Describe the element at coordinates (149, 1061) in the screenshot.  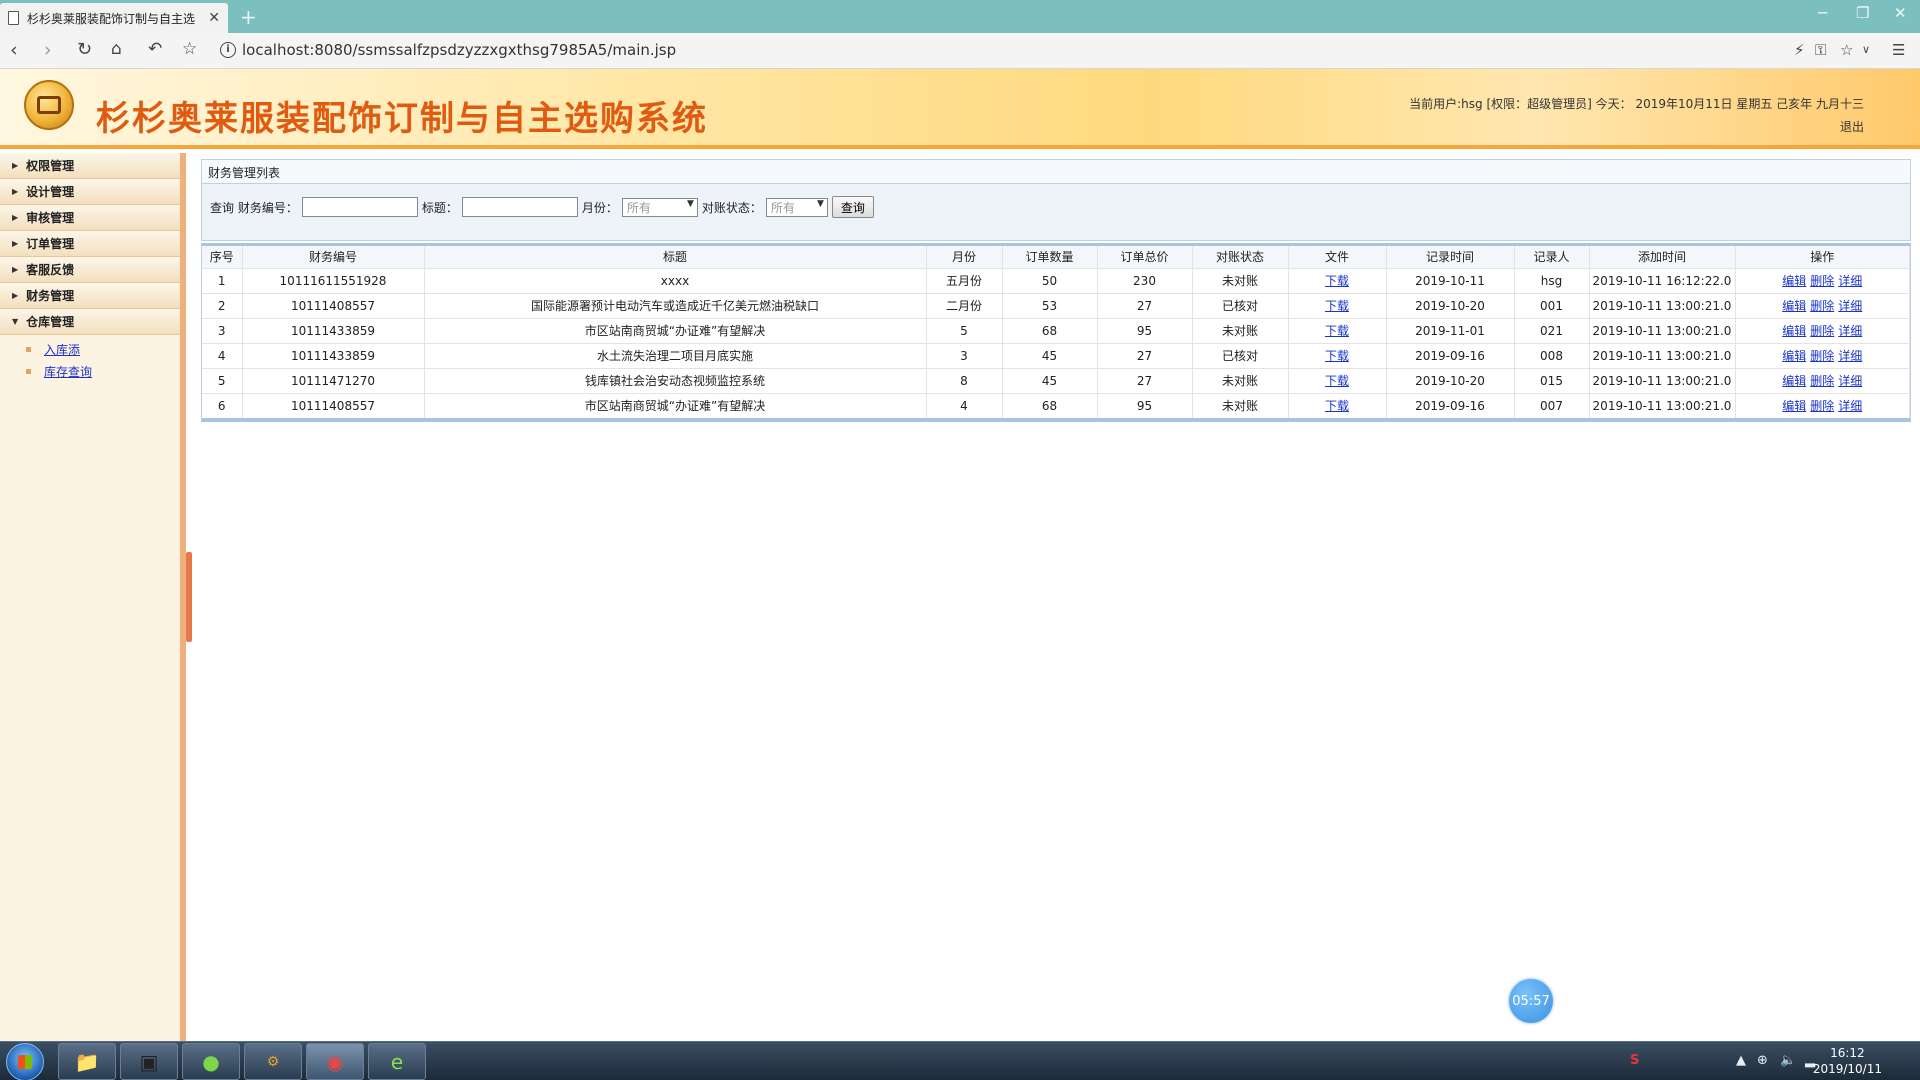
I see `app-window-icon: ▣` at that location.